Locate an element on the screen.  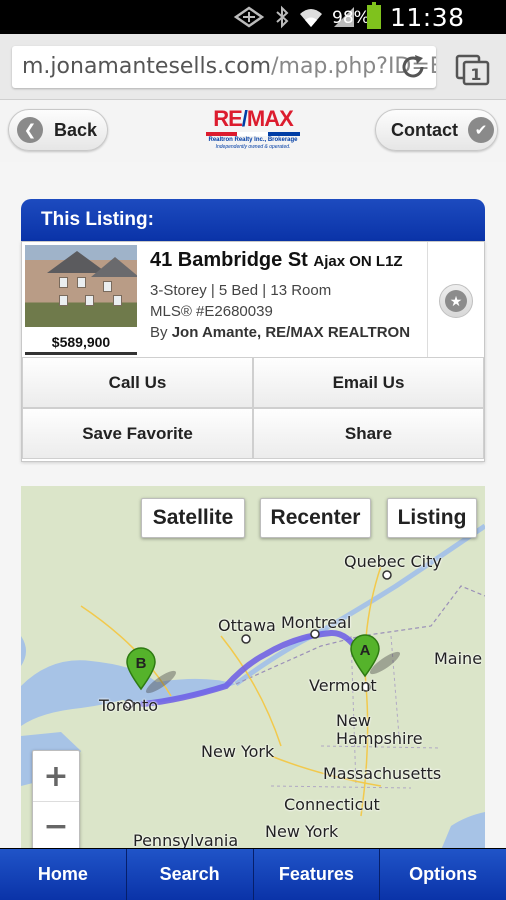
house-image is located at coordinates (81, 286).